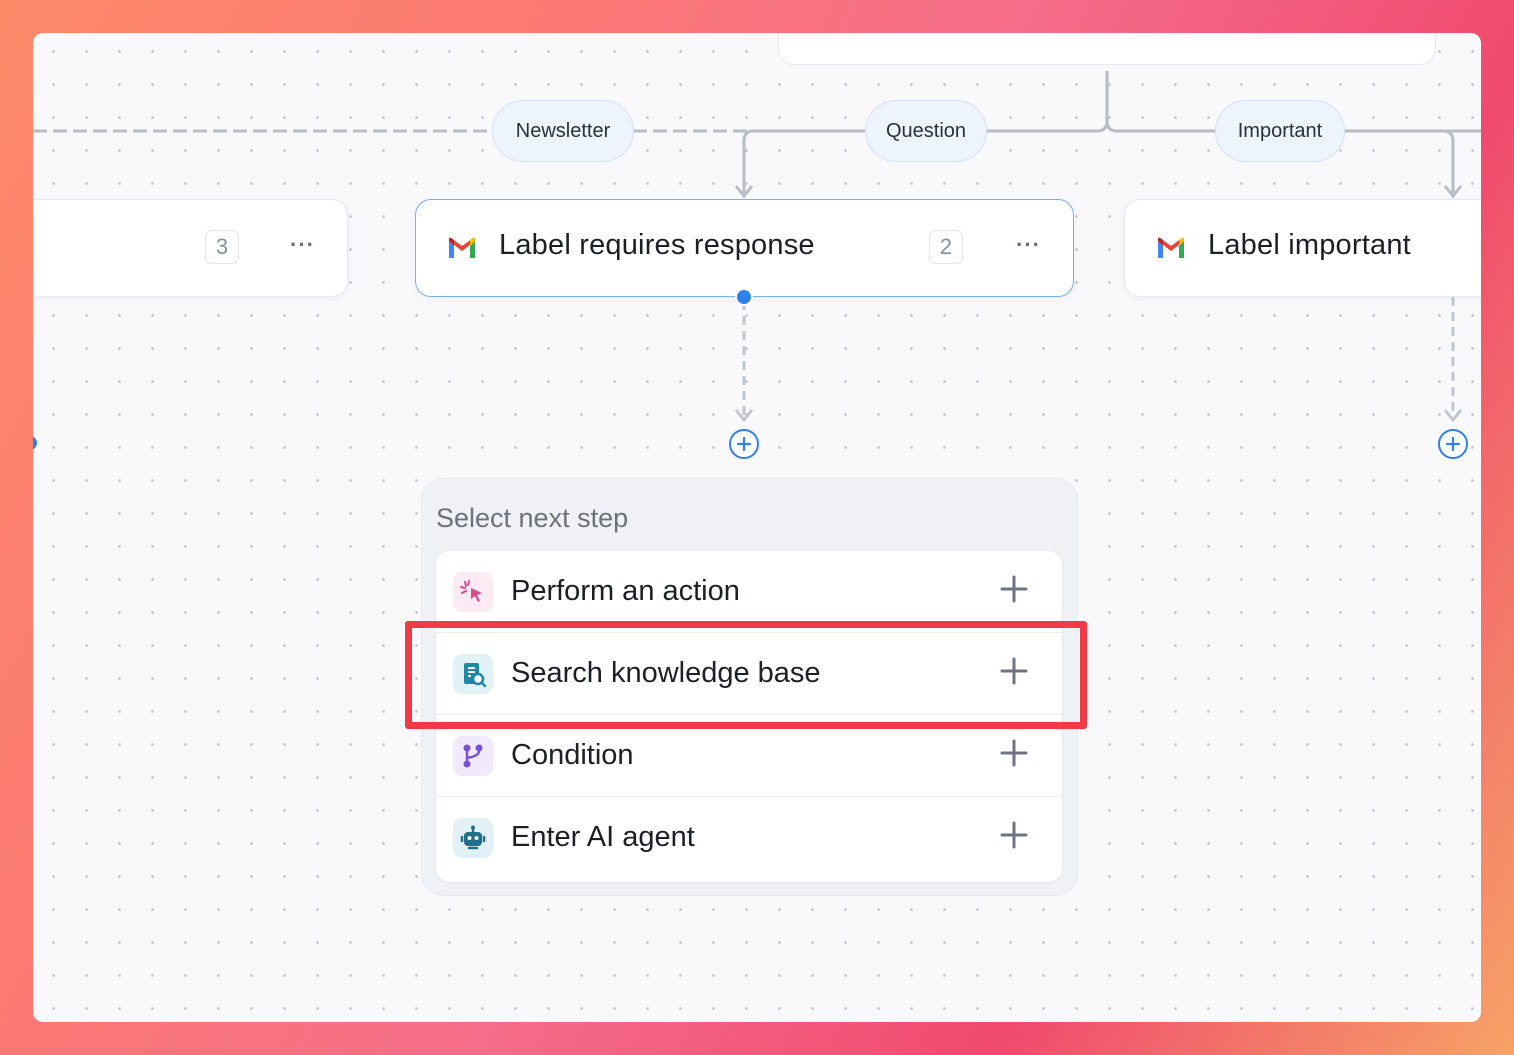  I want to click on connection-handle, so click(744, 297).